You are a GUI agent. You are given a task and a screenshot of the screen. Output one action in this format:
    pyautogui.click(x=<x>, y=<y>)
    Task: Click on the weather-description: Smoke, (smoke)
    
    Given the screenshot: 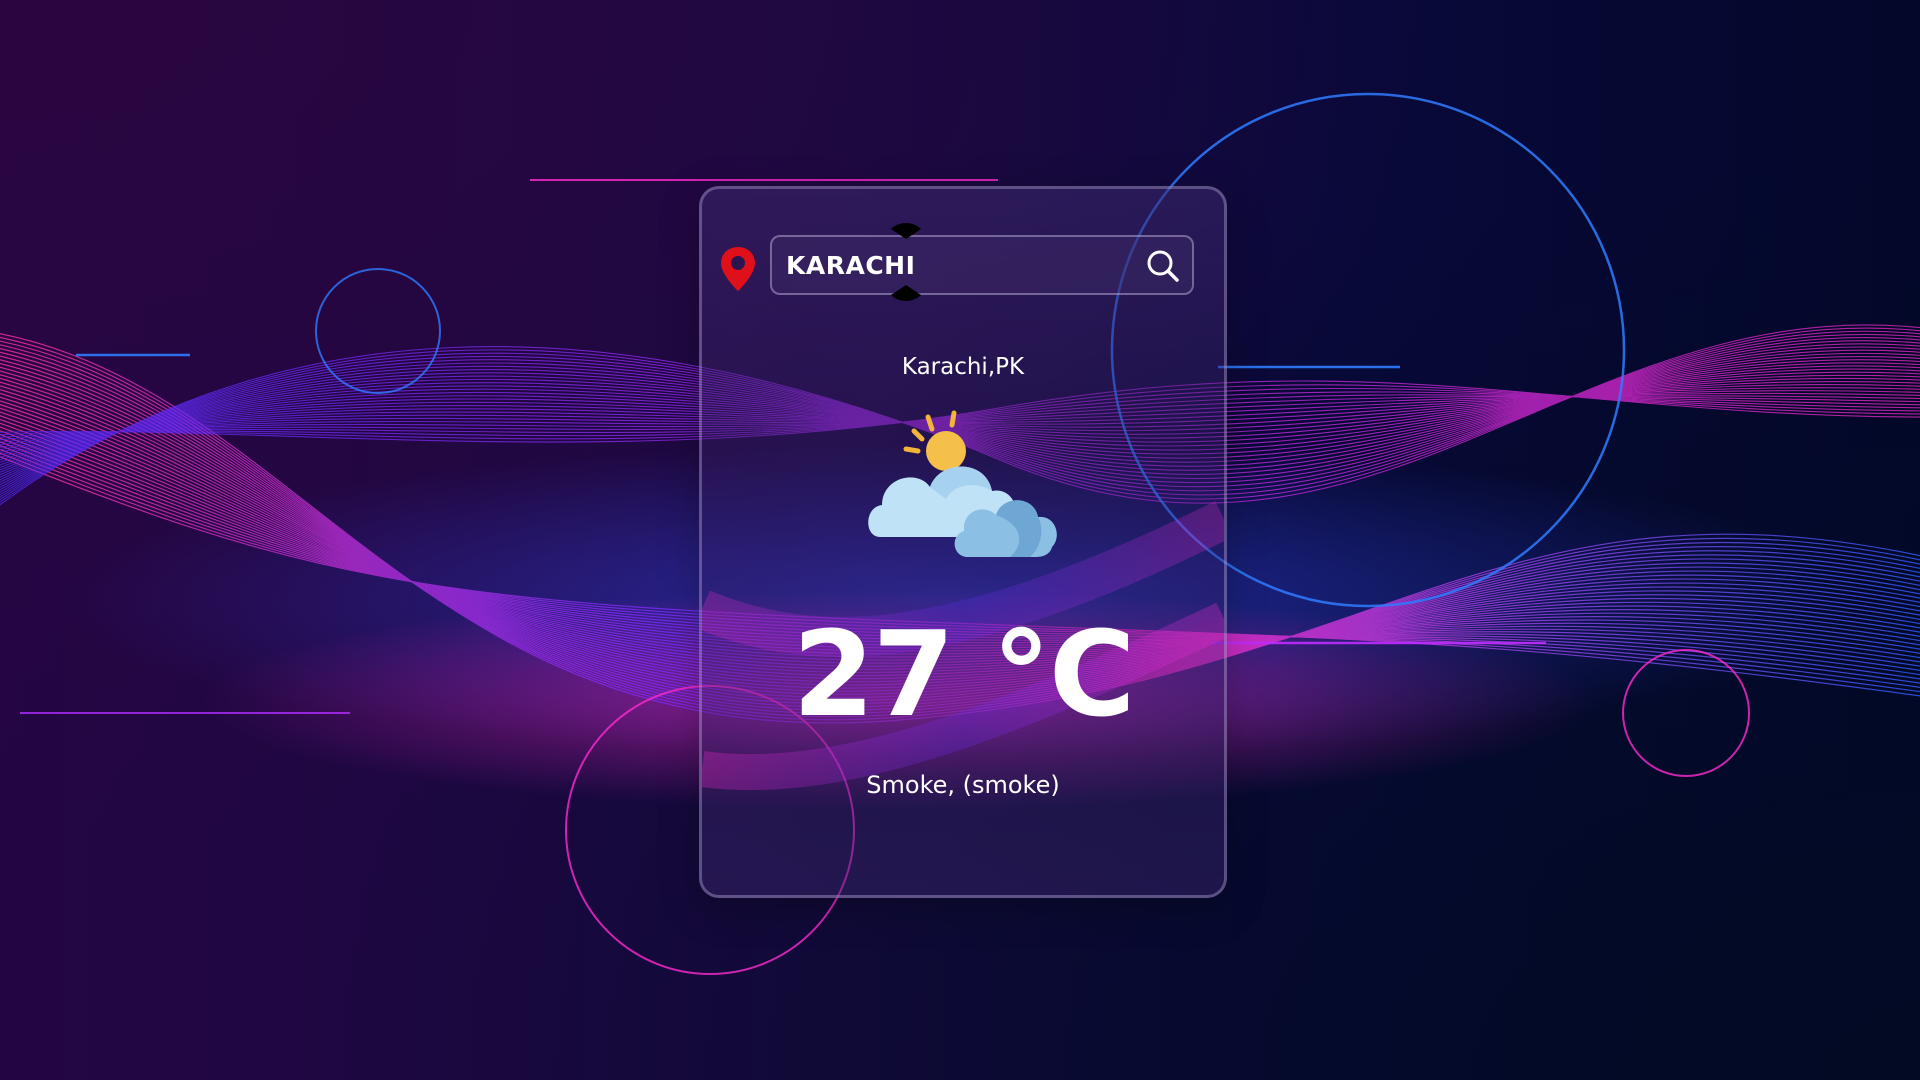 What is the action you would take?
    pyautogui.click(x=963, y=785)
    